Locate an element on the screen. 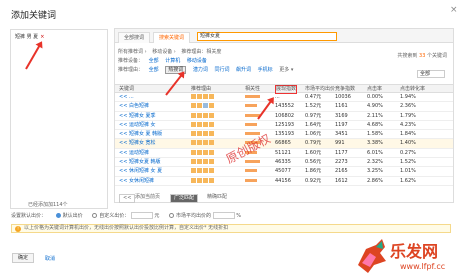 The height and width of the screenshot is (280, 465). table-row: << 运动短裤 女 125193 1.64元 1197 4.68% 4.23% is located at coordinates (284, 126).